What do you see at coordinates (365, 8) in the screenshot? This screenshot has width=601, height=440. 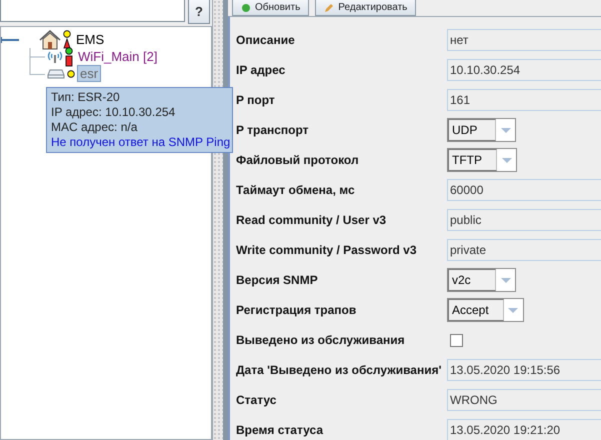 I see `toolbar-button: Редактировать` at bounding box center [365, 8].